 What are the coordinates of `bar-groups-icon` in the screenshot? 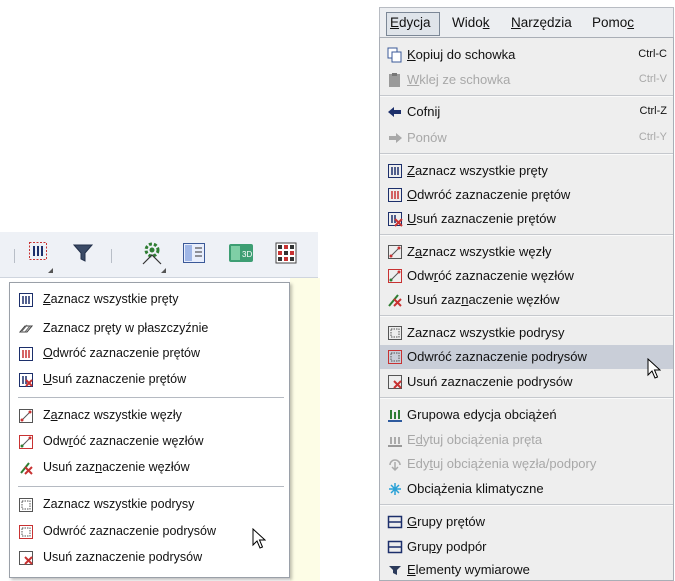 It's located at (395, 522).